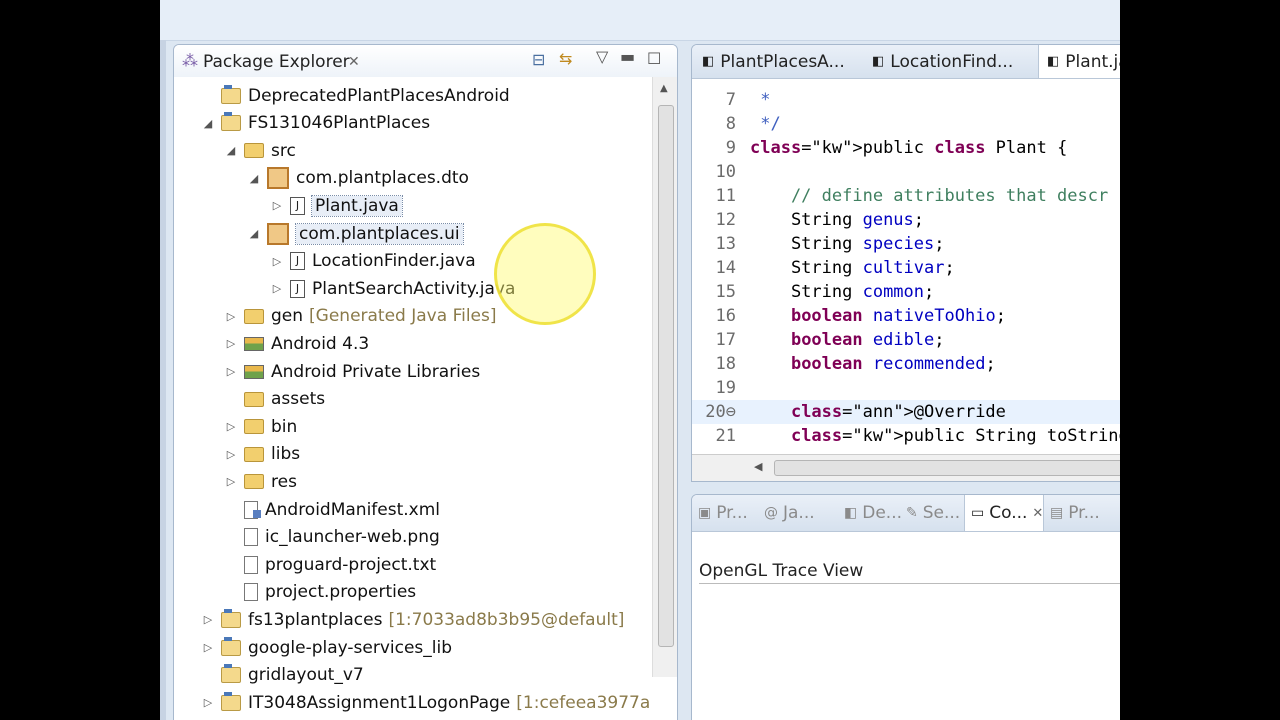 This screenshot has width=1280, height=720. I want to click on code-line: 8 */, so click(736, 124).